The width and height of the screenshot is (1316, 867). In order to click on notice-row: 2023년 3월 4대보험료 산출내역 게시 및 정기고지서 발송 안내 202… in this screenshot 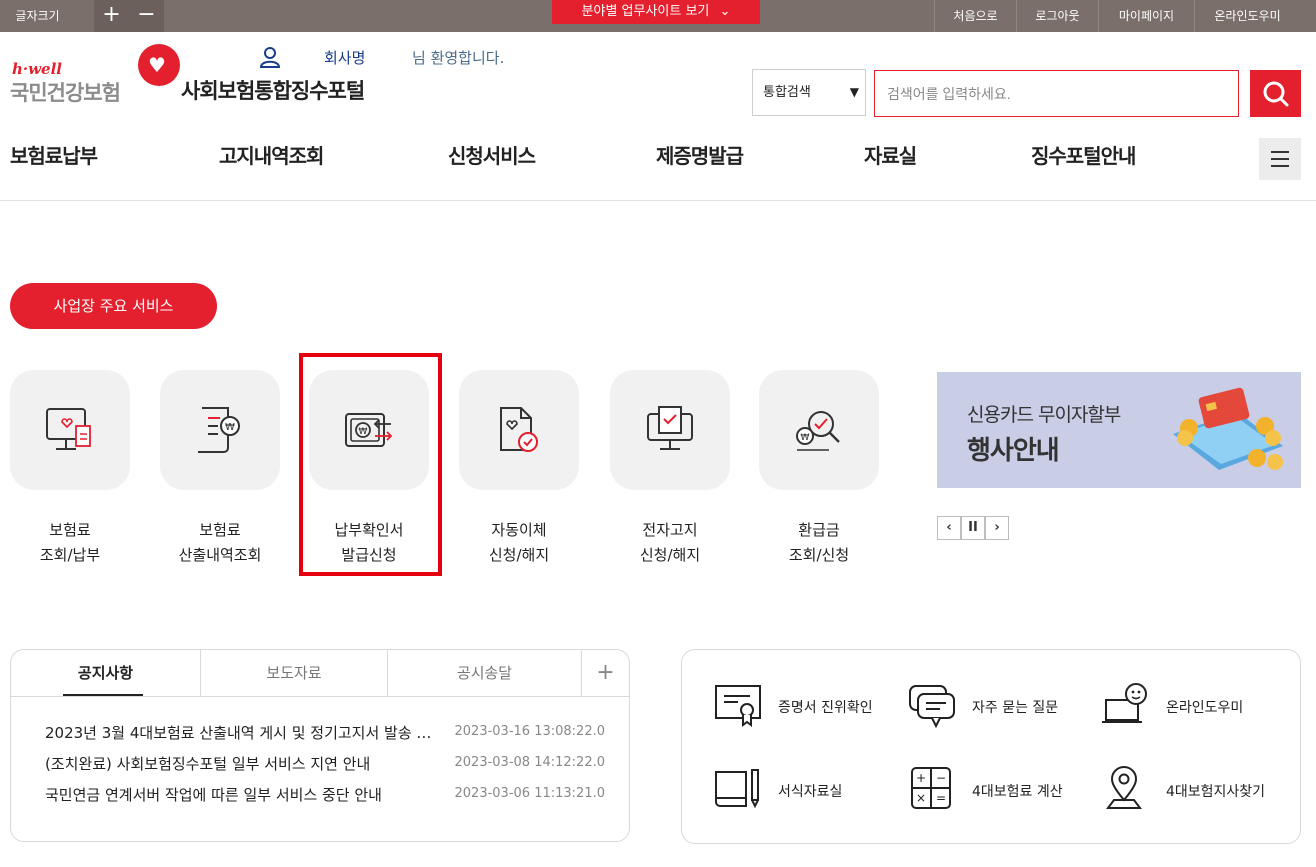, I will do `click(325, 733)`.